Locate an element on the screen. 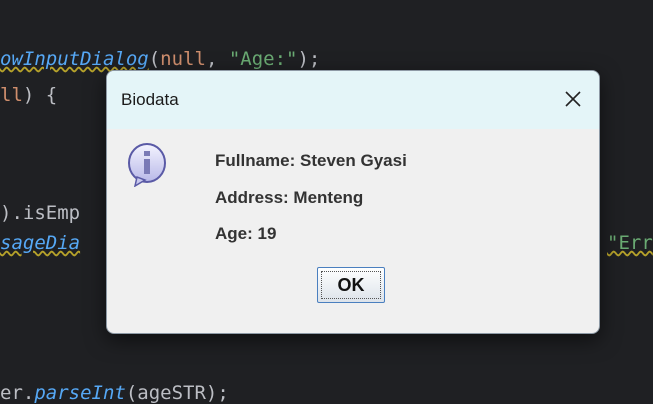 Image resolution: width=653 pixels, height=404 pixels. ok-button: OK is located at coordinates (351, 285).